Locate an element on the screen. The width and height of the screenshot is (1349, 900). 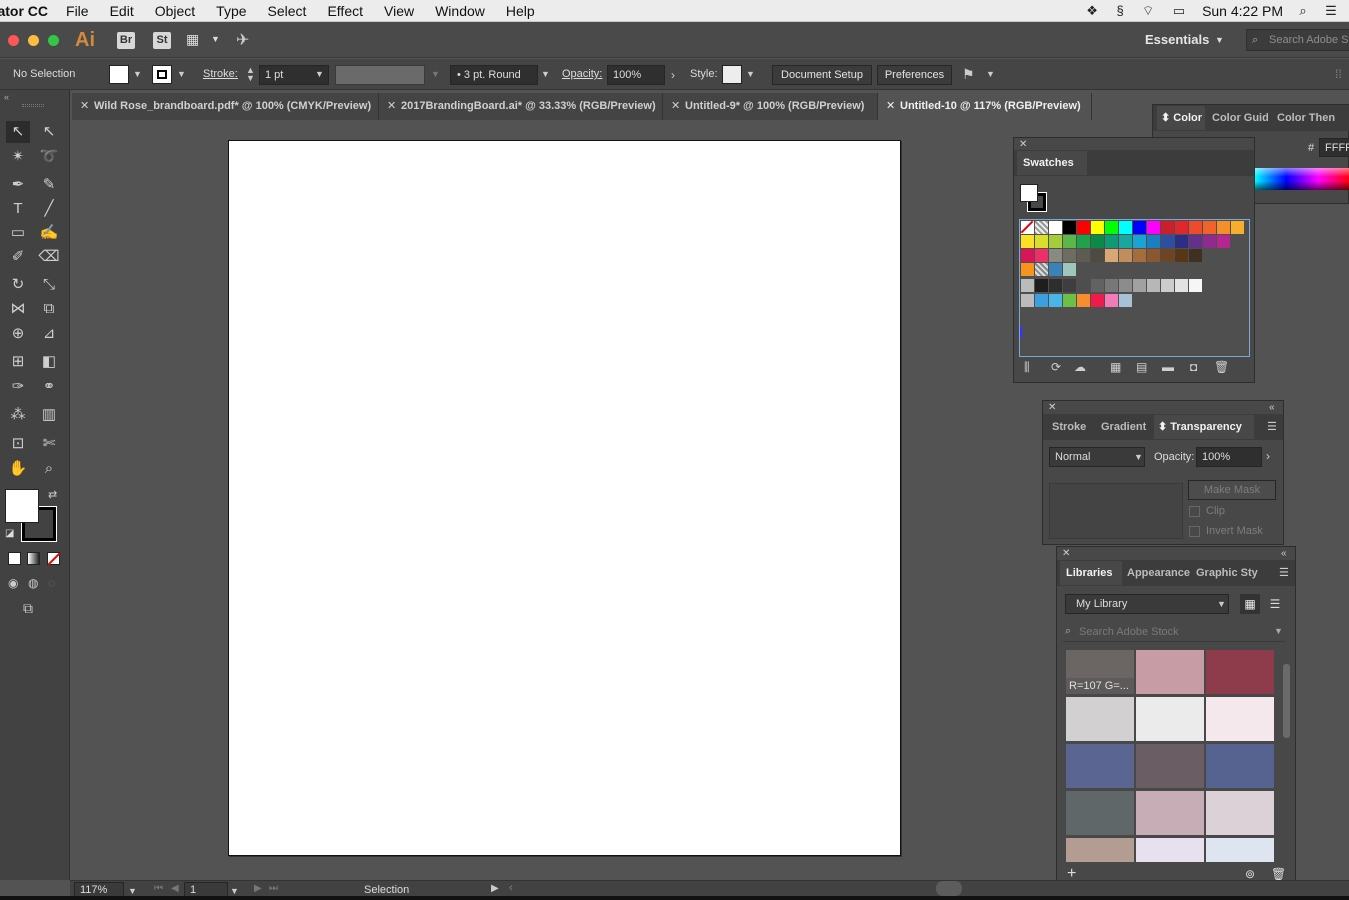
draw-inside-icon: ◌ is located at coordinates (51, 583).